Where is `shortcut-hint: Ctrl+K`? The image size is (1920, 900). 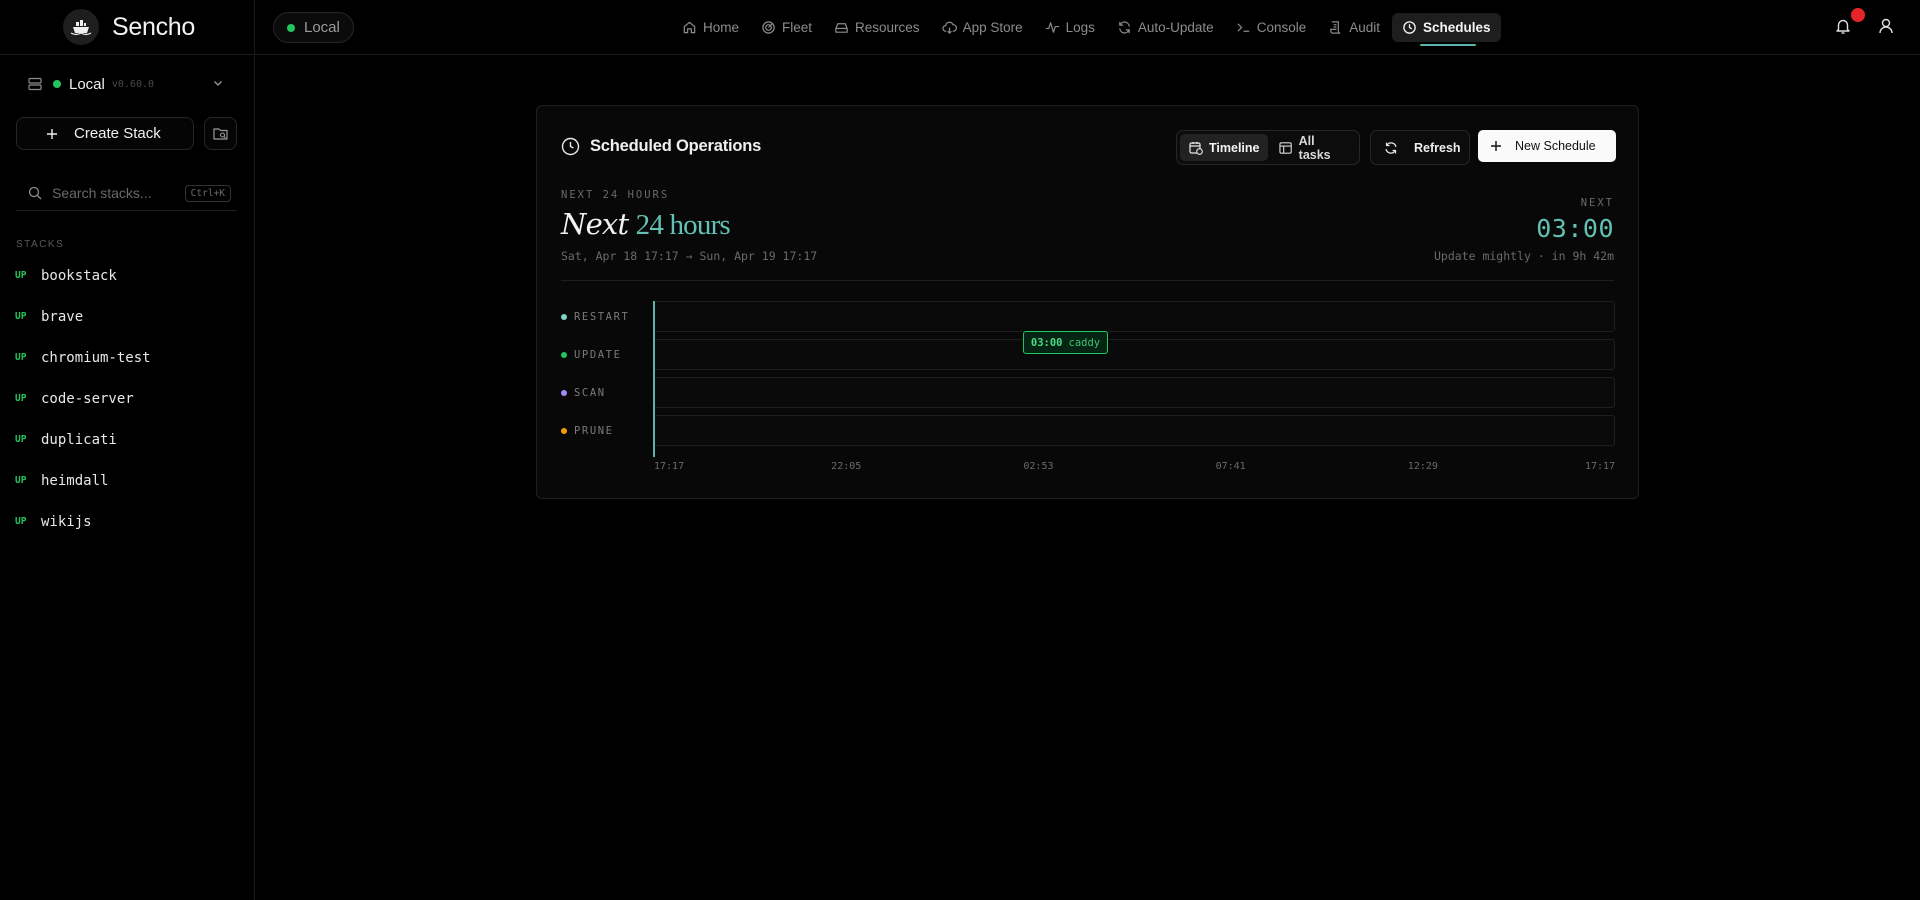 shortcut-hint: Ctrl+K is located at coordinates (207, 193).